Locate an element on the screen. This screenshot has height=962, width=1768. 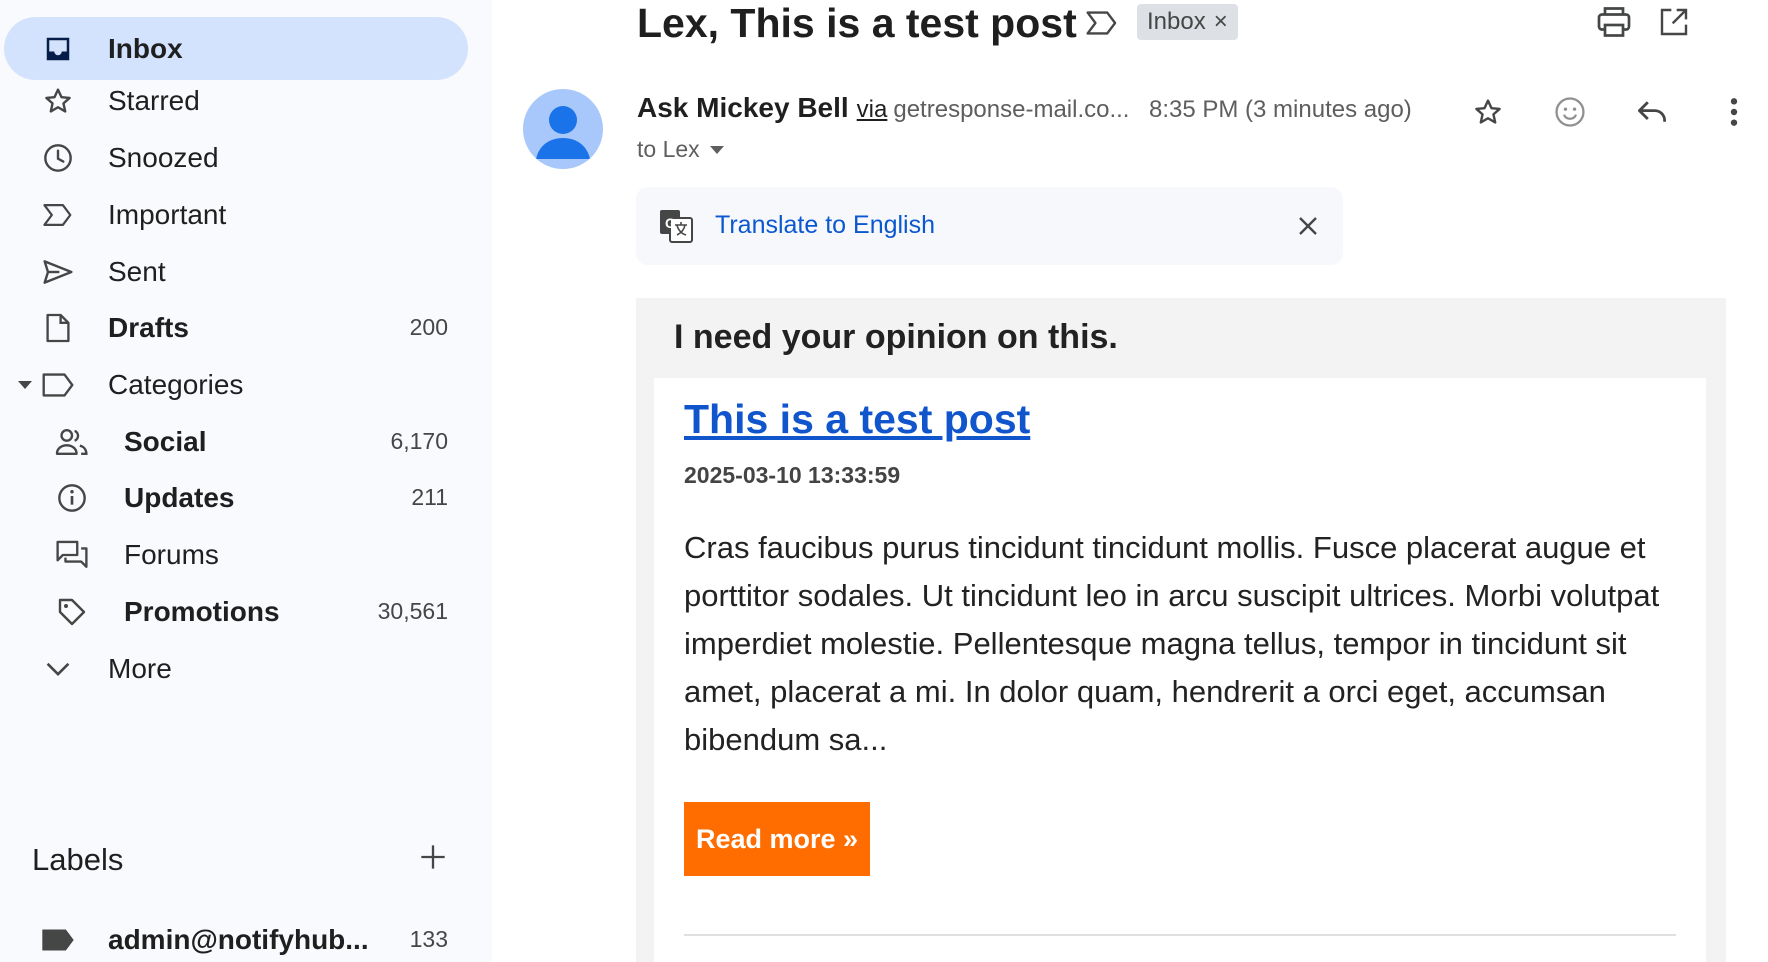
sidebar-item-snoozed: Snoozed is located at coordinates (236, 157).